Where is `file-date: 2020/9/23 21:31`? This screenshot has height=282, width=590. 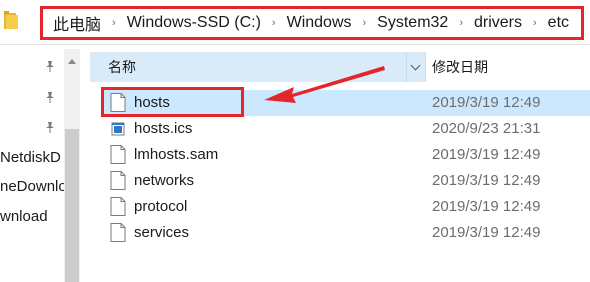
file-date: 2020/9/23 21:31 is located at coordinates (486, 128).